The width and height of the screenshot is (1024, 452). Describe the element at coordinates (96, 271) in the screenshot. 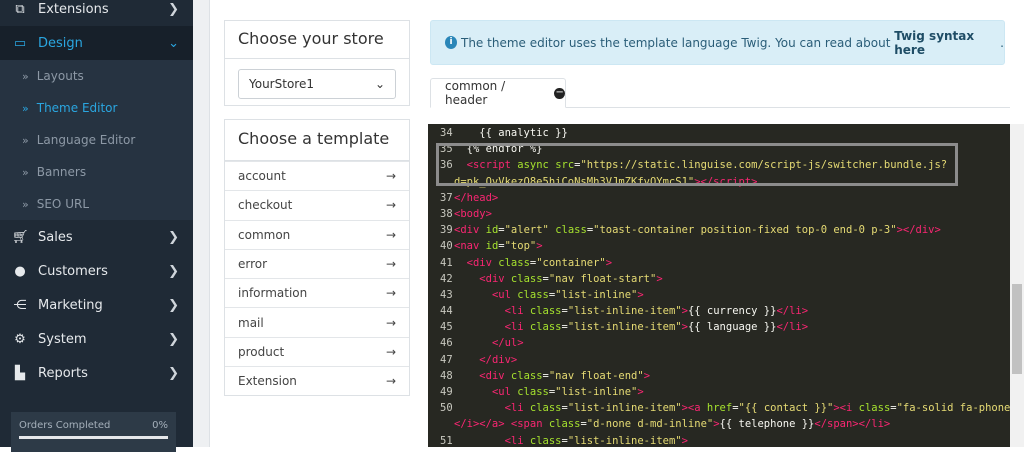

I see `sidebar-item-customers: ● Customers ❯` at that location.